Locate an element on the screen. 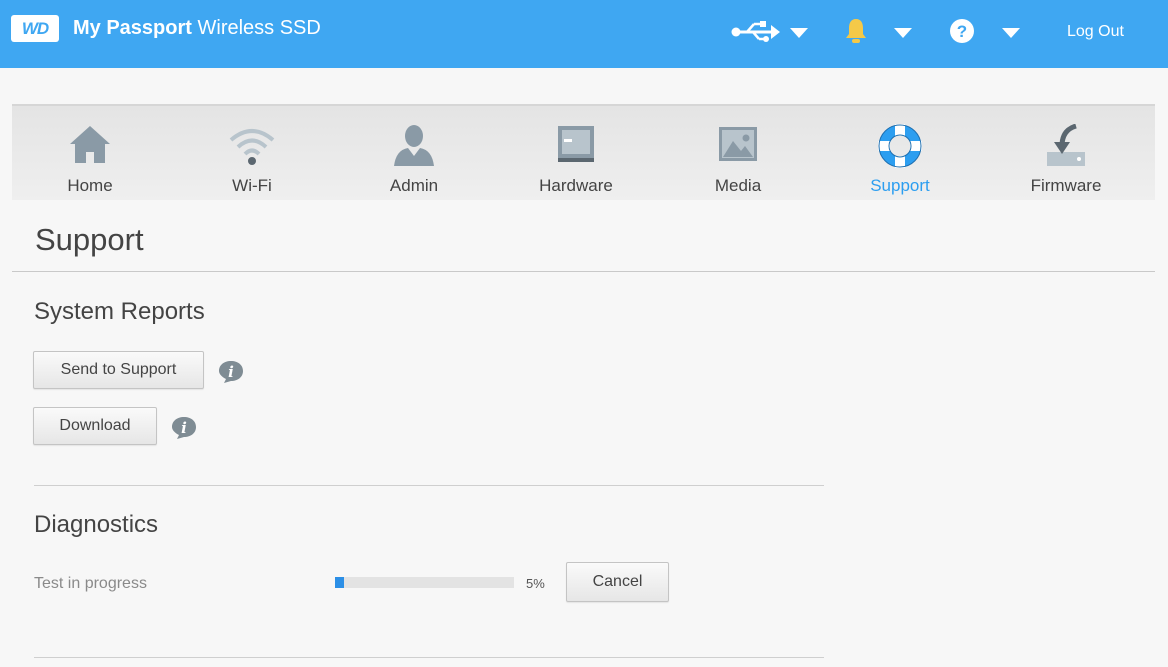 Image resolution: width=1168 pixels, height=667 pixels. usb-icon is located at coordinates (756, 32).